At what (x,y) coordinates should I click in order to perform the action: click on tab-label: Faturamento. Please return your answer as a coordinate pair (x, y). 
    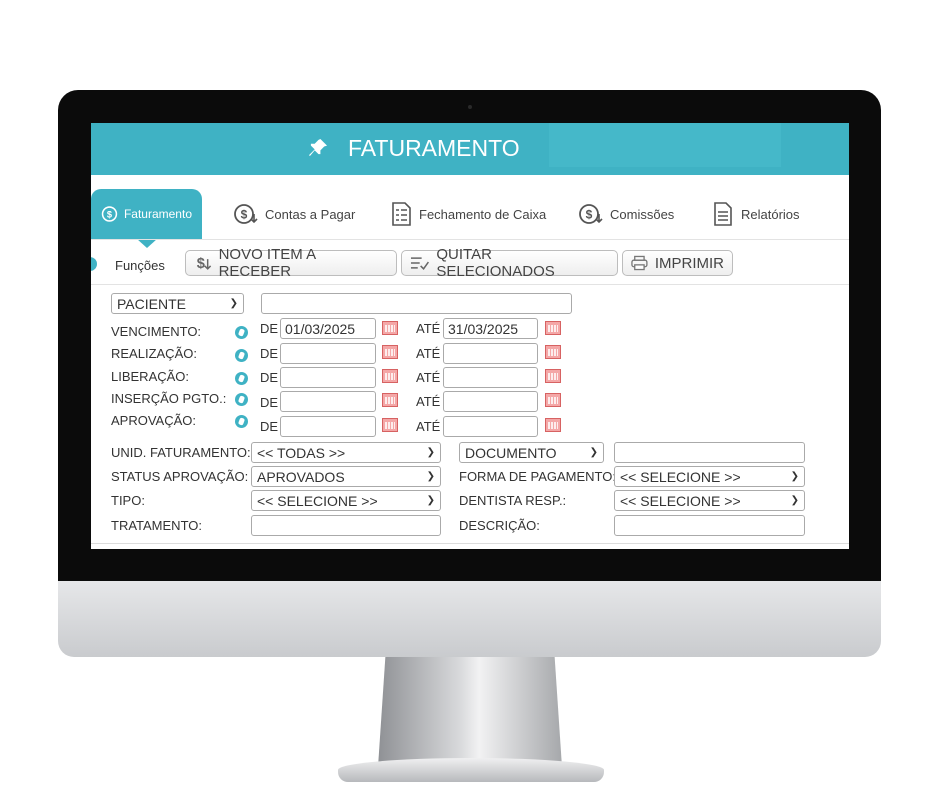
    Looking at the image, I should click on (157, 214).